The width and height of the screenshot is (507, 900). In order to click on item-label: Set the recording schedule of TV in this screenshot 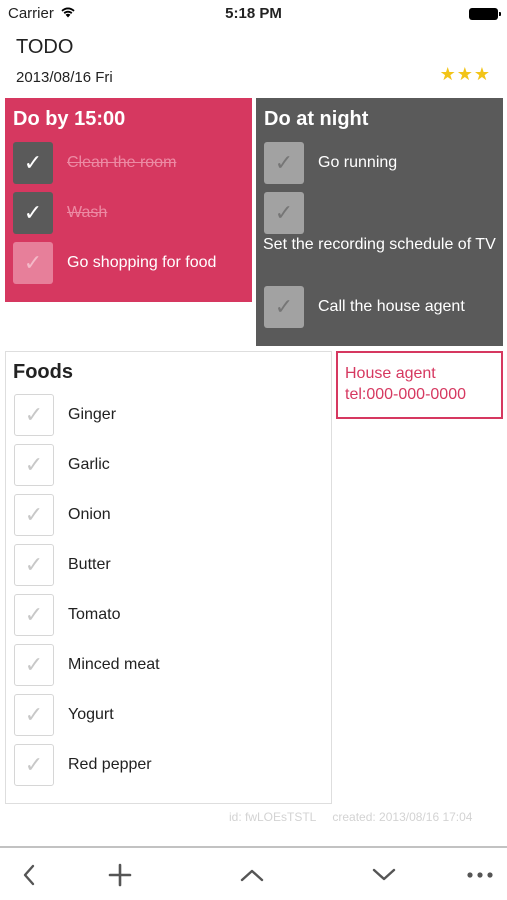, I will do `click(379, 244)`.